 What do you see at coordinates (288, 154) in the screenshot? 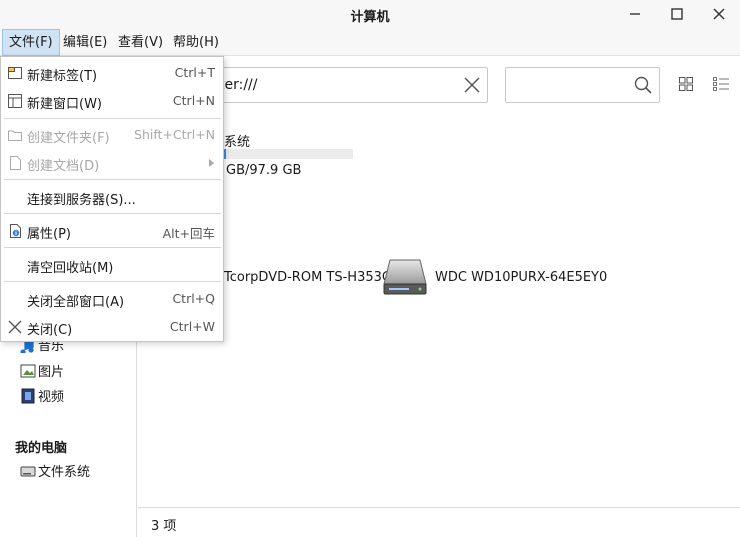
I see `disk-usage-bar` at bounding box center [288, 154].